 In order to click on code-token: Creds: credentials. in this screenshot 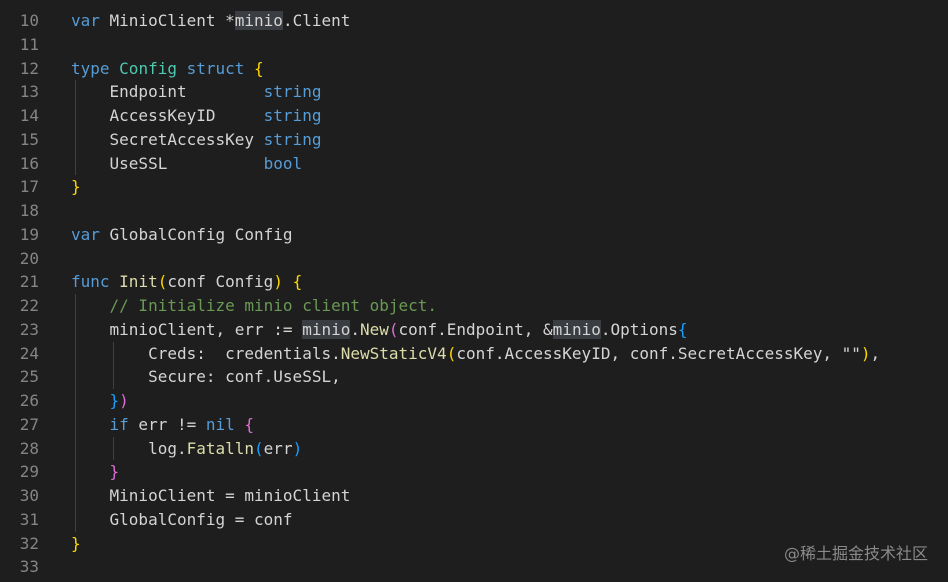, I will do `click(206, 353)`.